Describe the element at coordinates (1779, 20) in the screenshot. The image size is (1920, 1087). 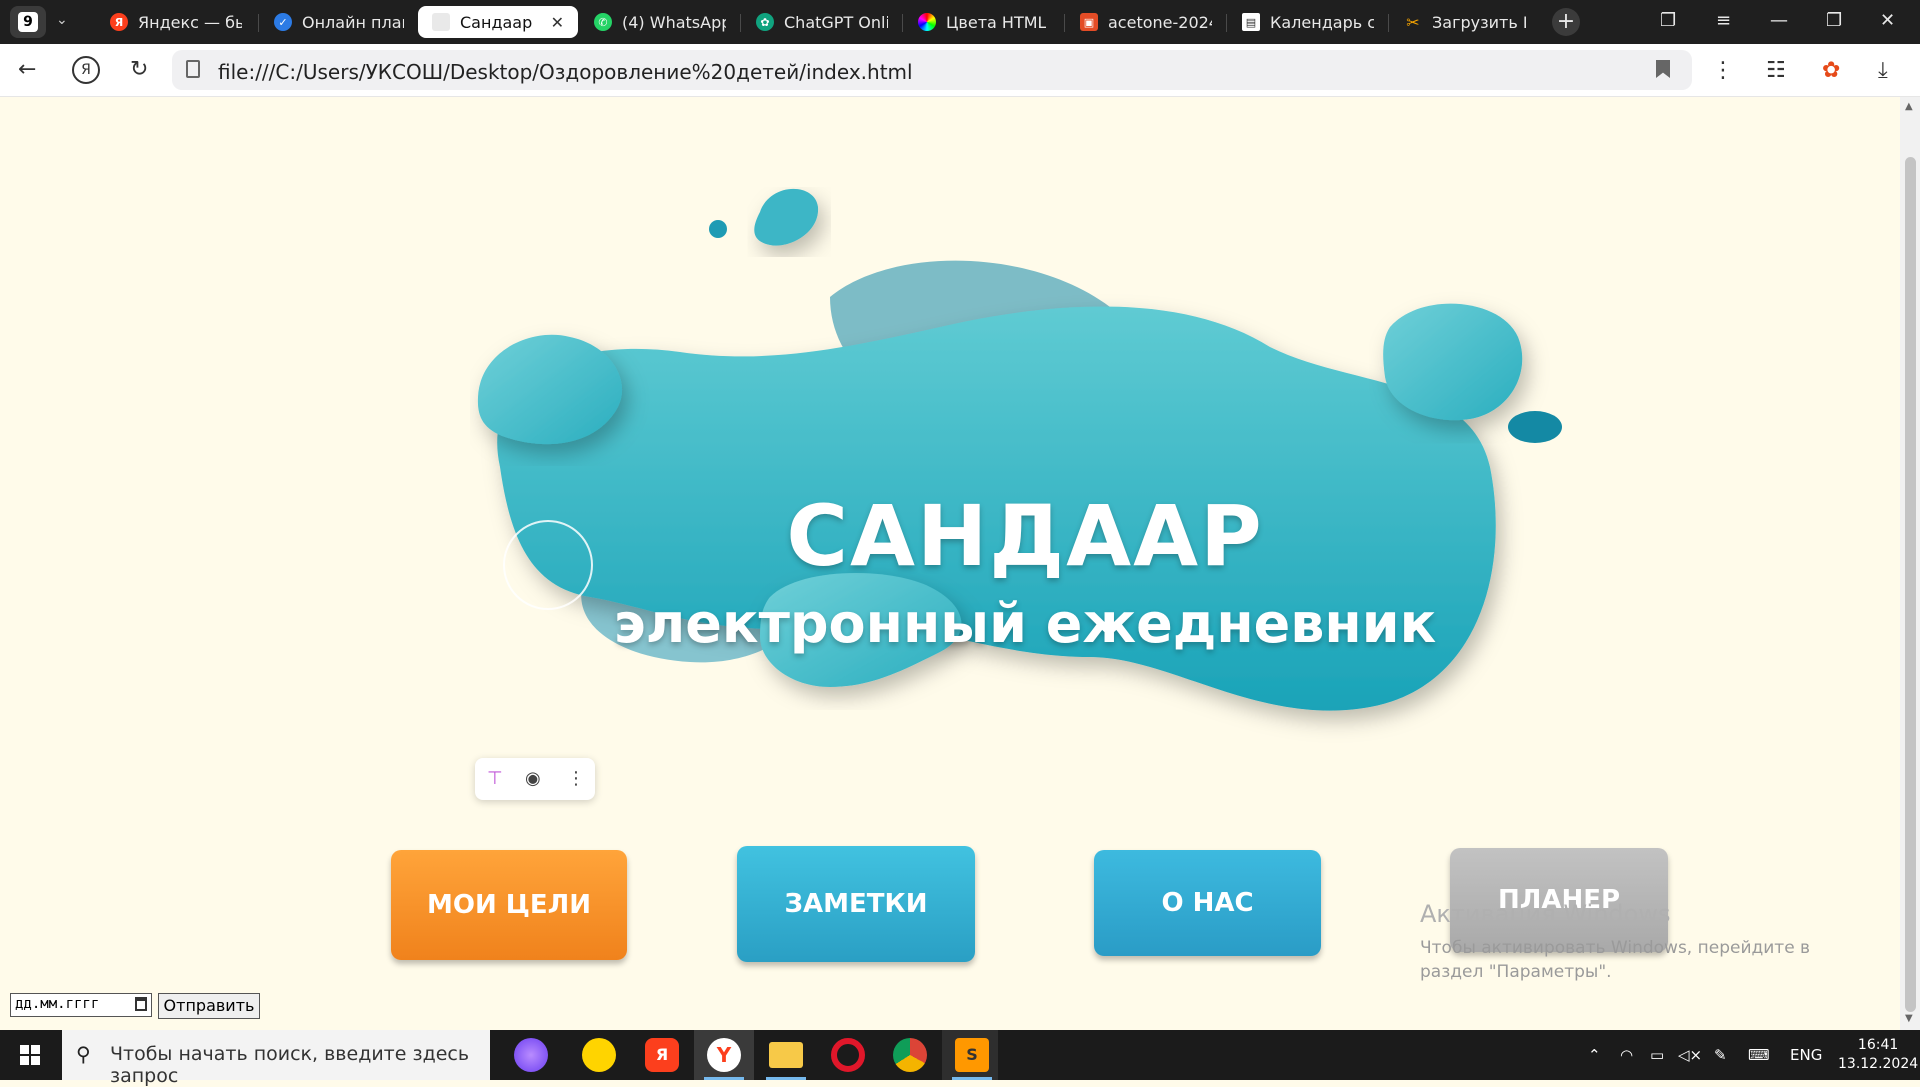
I see `minimize-icon: —` at that location.